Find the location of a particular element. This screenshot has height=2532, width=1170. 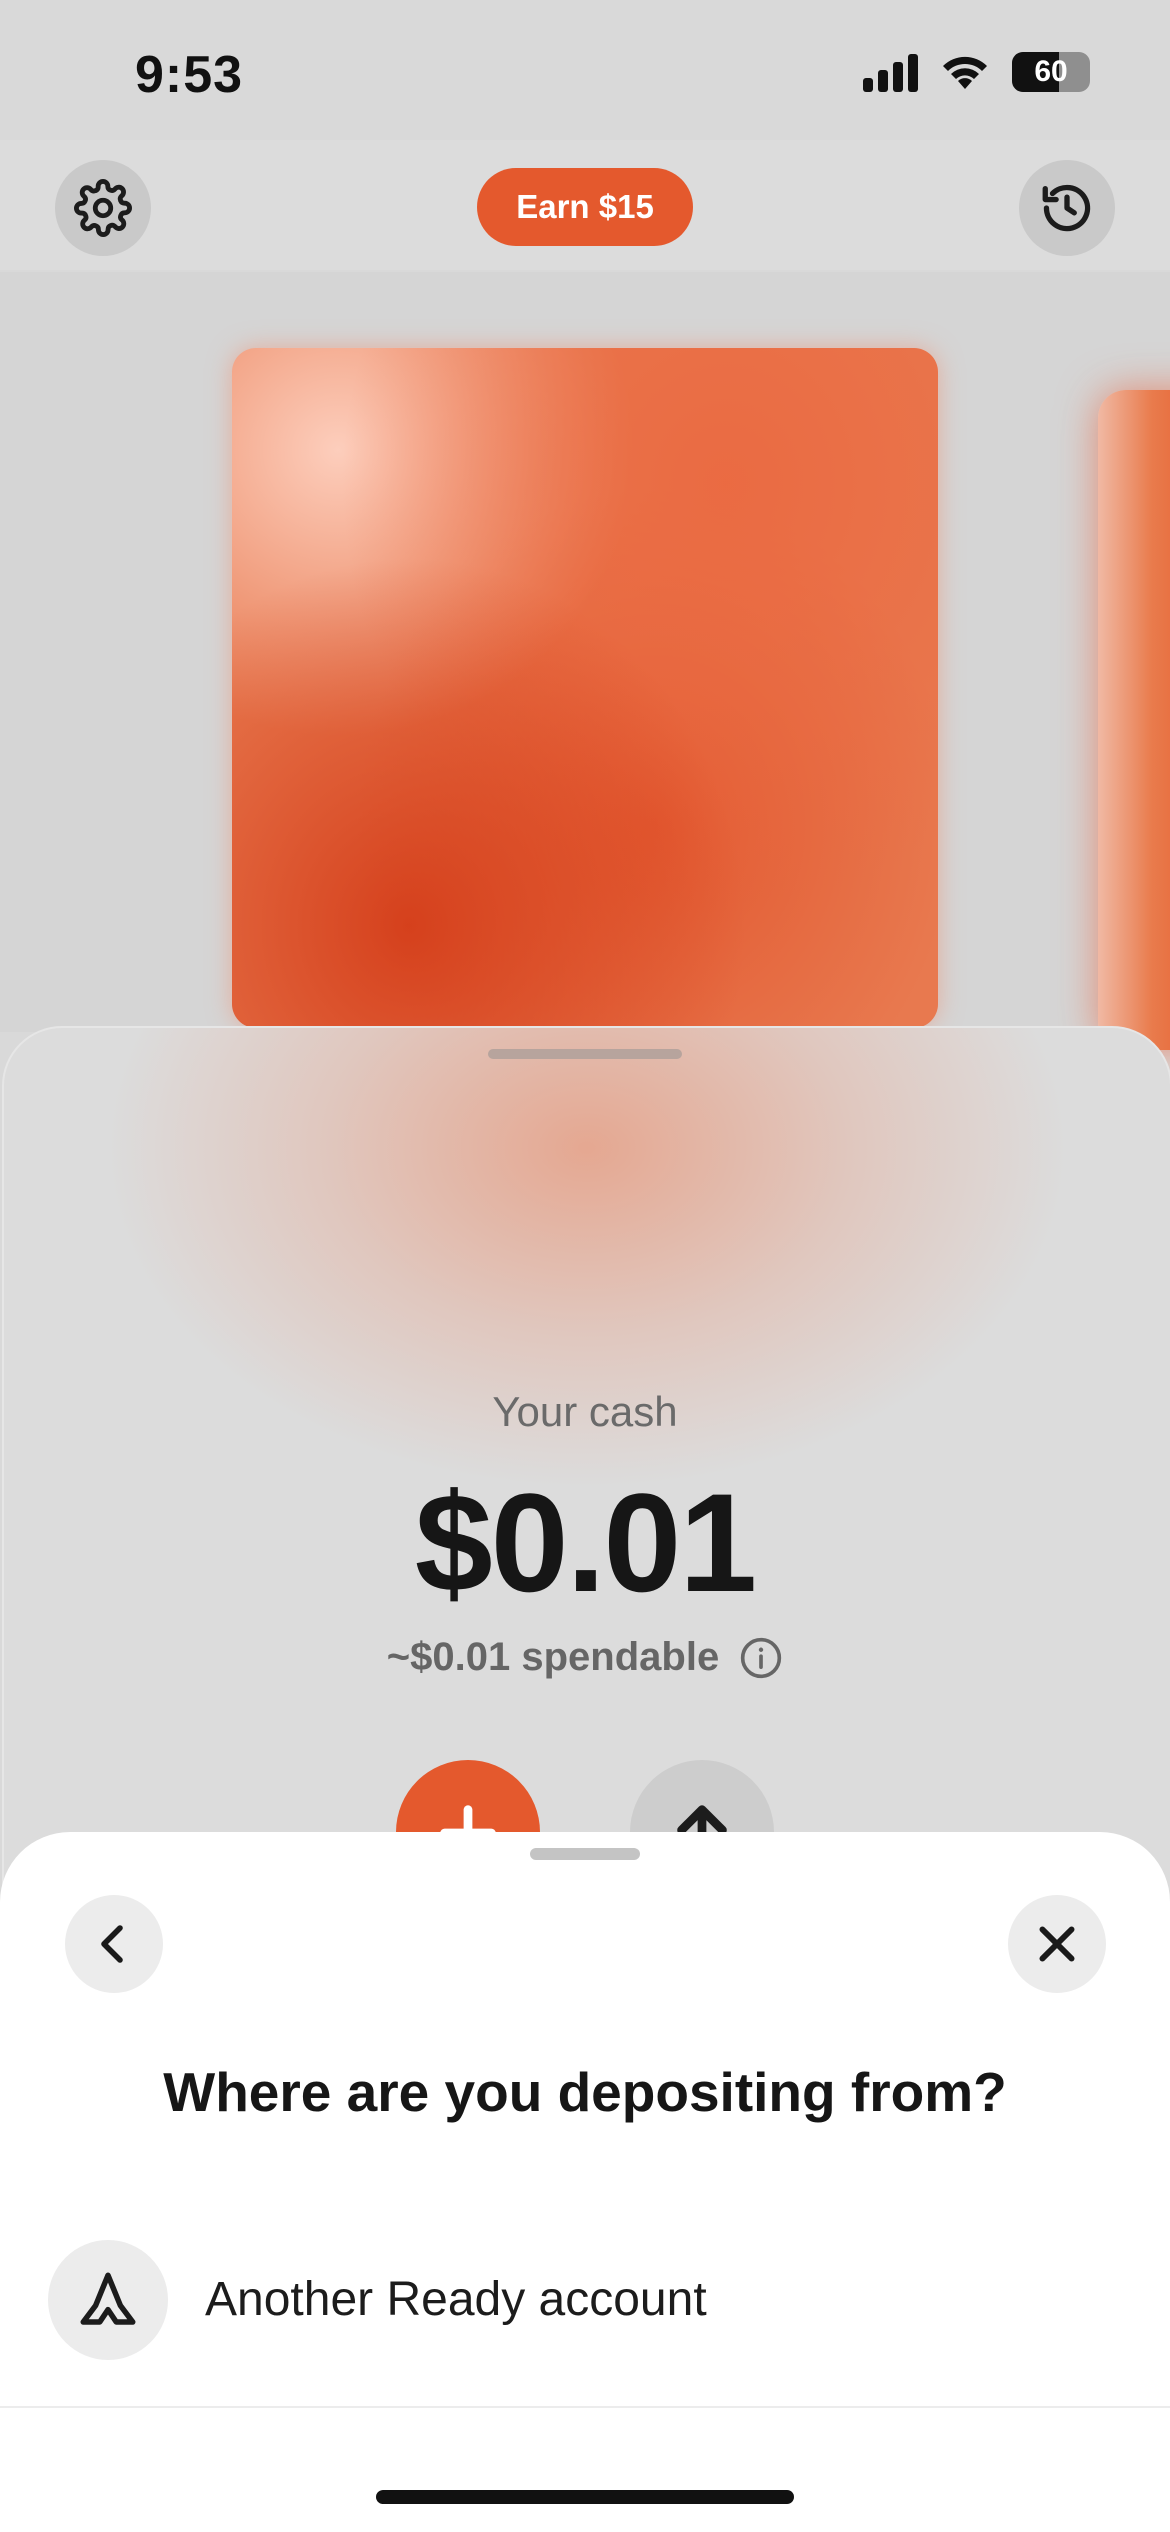

next-card-peek is located at coordinates (1134, 720).